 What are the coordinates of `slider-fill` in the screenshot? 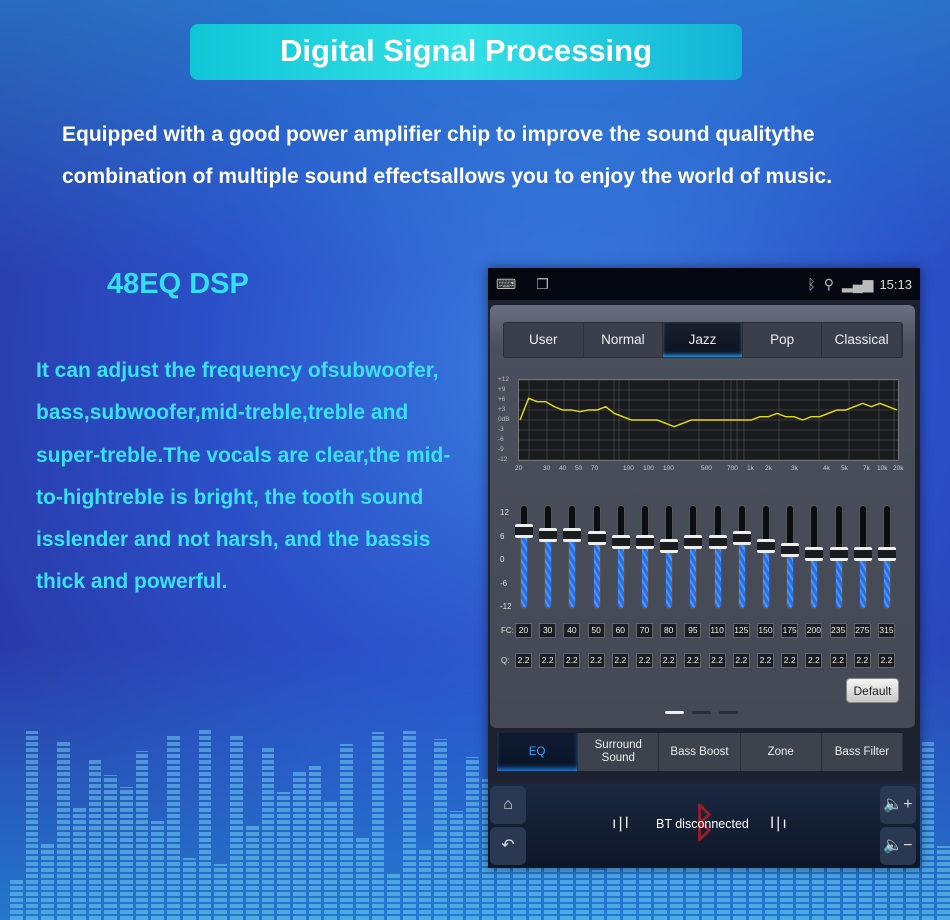 It's located at (572, 570).